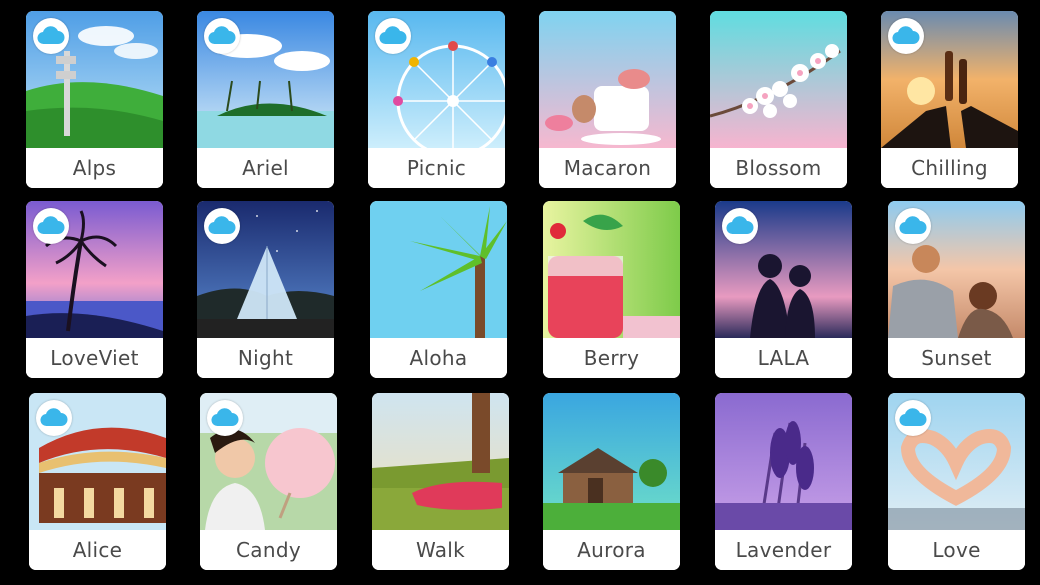  I want to click on filter-label: Blossom, so click(778, 168).